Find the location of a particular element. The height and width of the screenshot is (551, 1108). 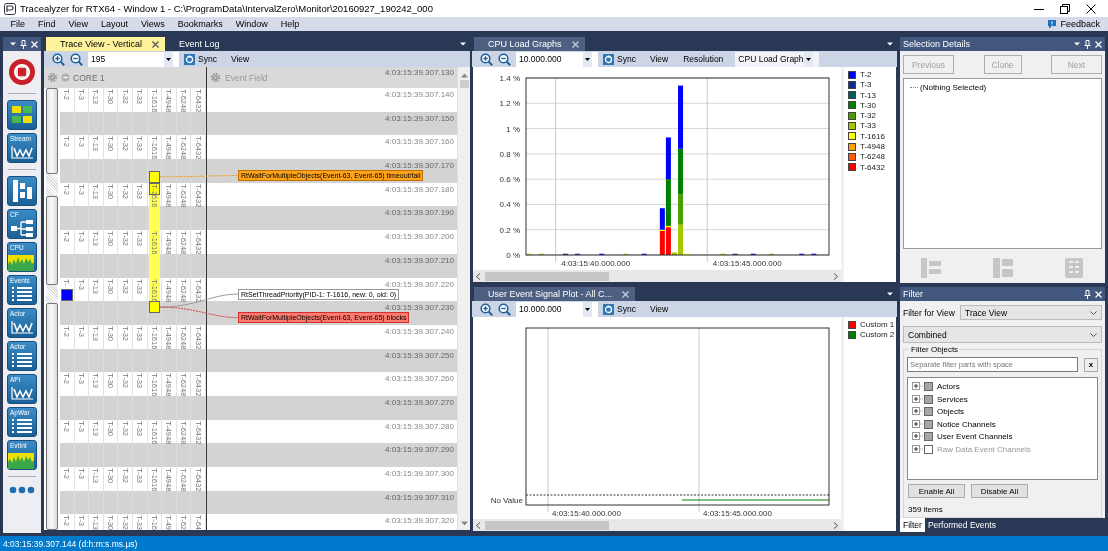

timestamp: 4:03:15:39.307.320 is located at coordinates (419, 521).